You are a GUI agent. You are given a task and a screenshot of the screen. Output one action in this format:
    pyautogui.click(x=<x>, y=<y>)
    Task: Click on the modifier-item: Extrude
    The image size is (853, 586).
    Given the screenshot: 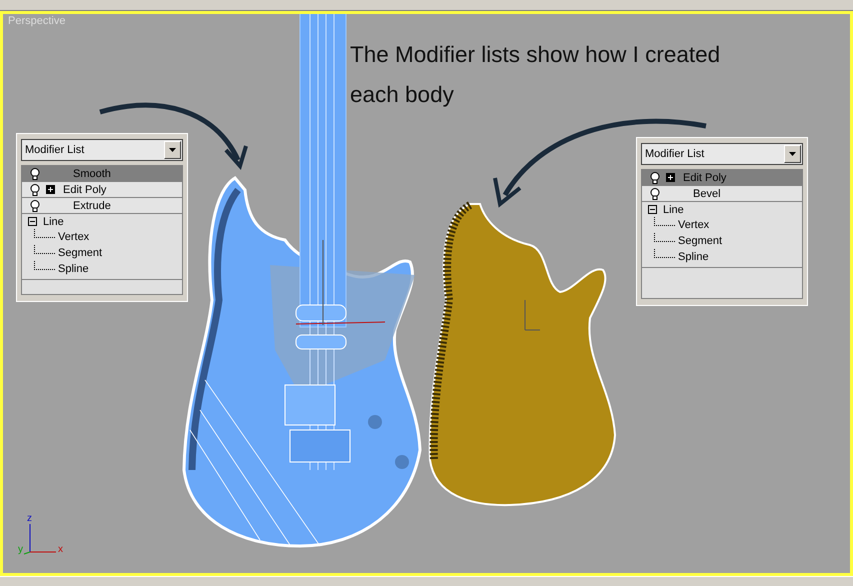 What is the action you would take?
    pyautogui.click(x=102, y=206)
    